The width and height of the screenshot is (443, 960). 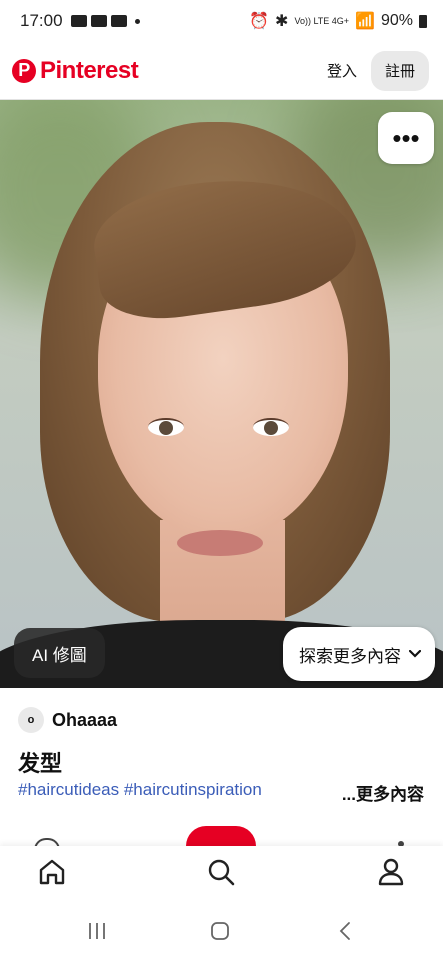 I want to click on gallery-notification-icon, so click(x=78, y=21).